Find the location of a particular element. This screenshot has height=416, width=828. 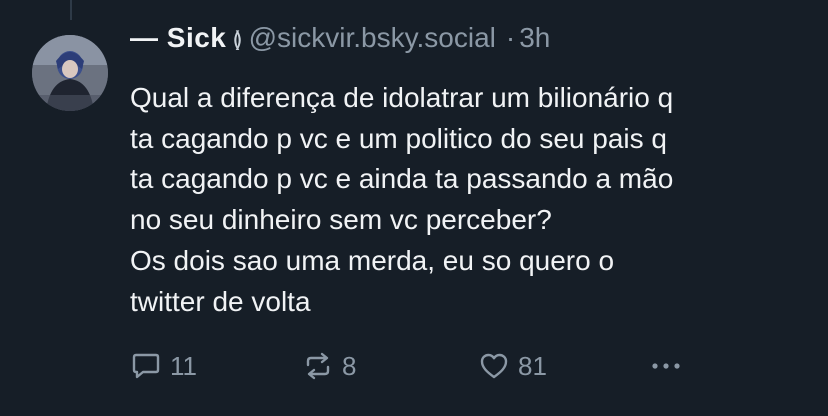

heart-icon is located at coordinates (494, 366).